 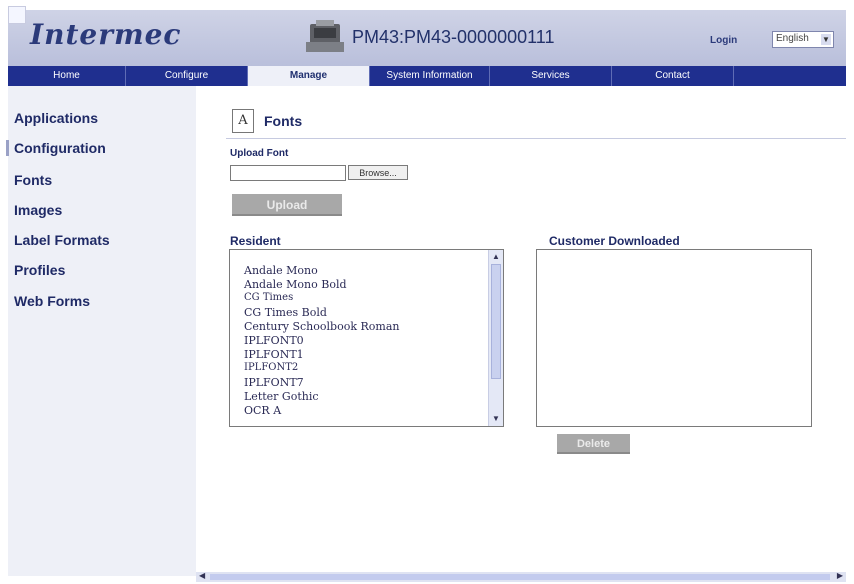 I want to click on scroll-right-icon: ▶, so click(x=840, y=575).